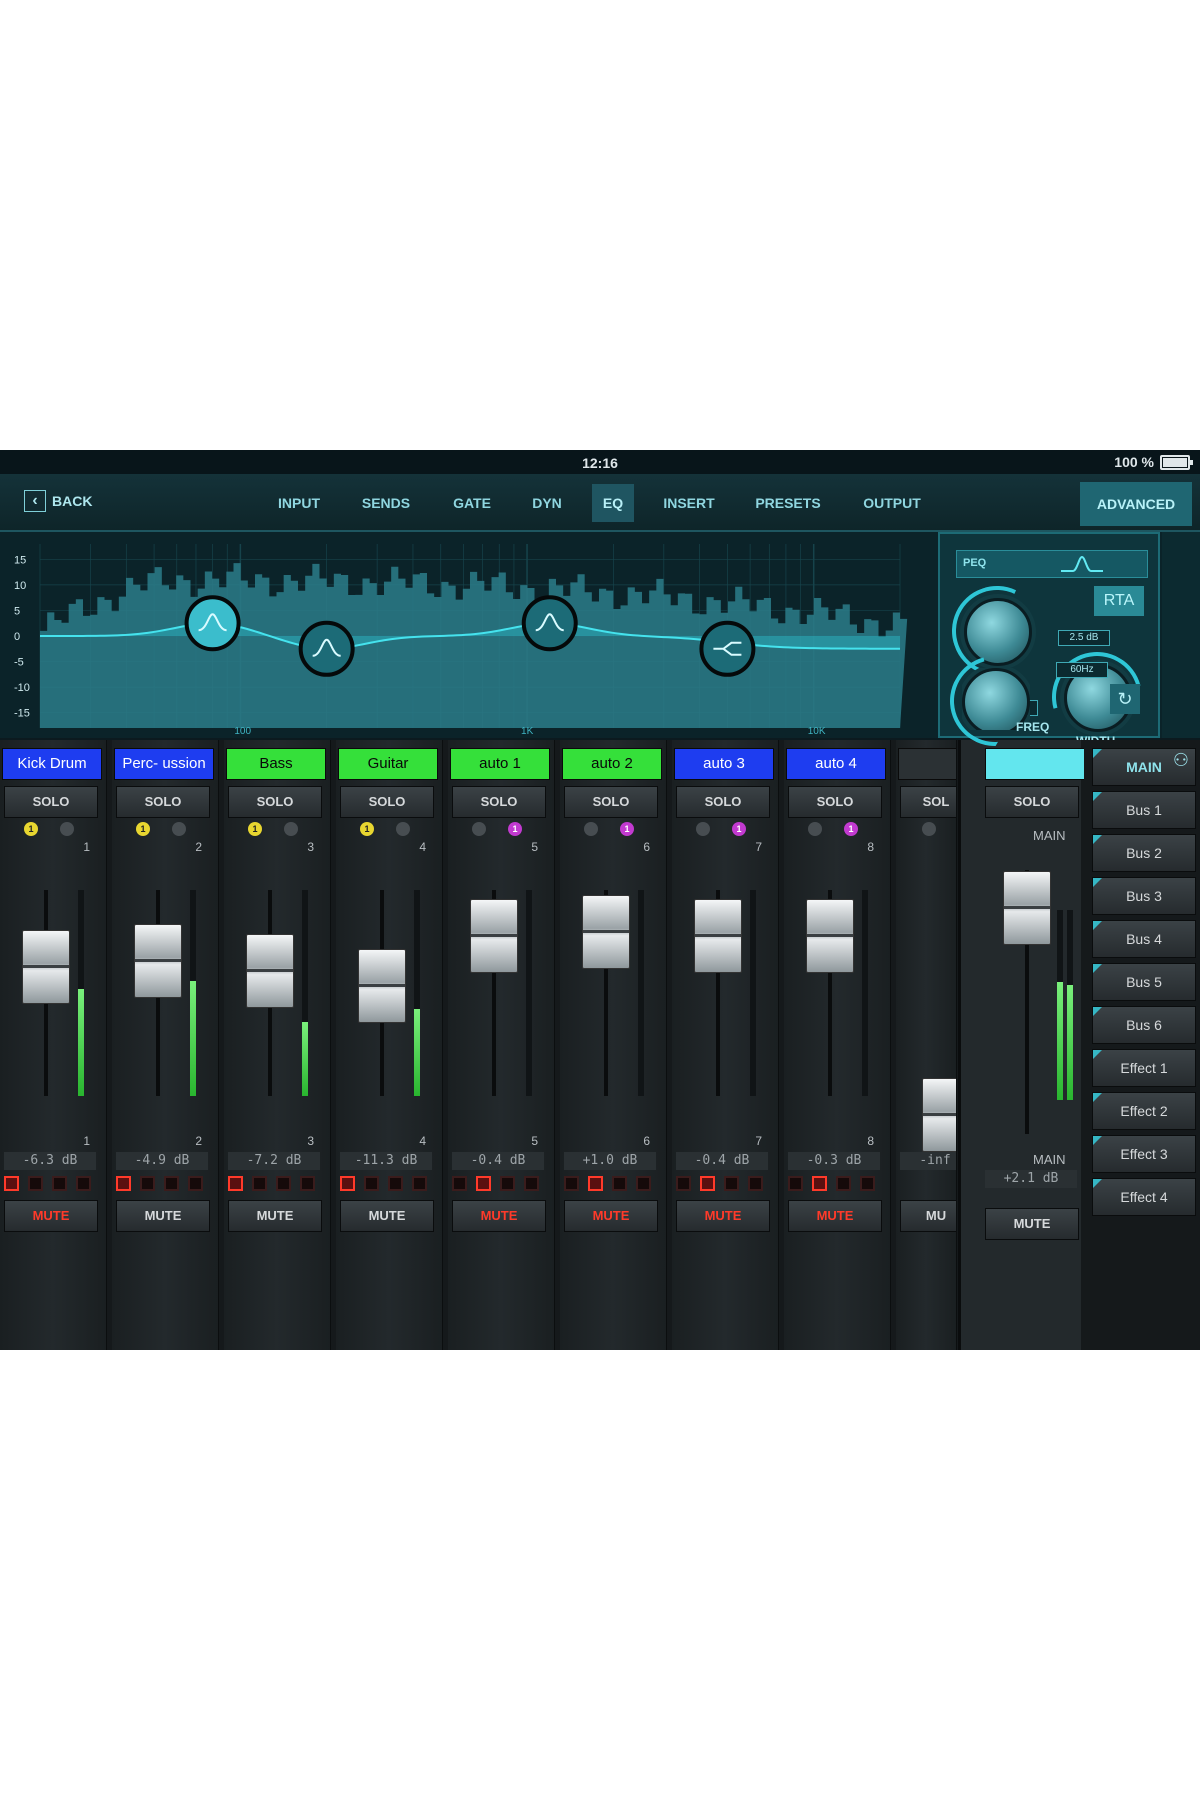 The height and width of the screenshot is (1800, 1200). Describe the element at coordinates (276, 764) in the screenshot. I see `channel-name: Bass` at that location.